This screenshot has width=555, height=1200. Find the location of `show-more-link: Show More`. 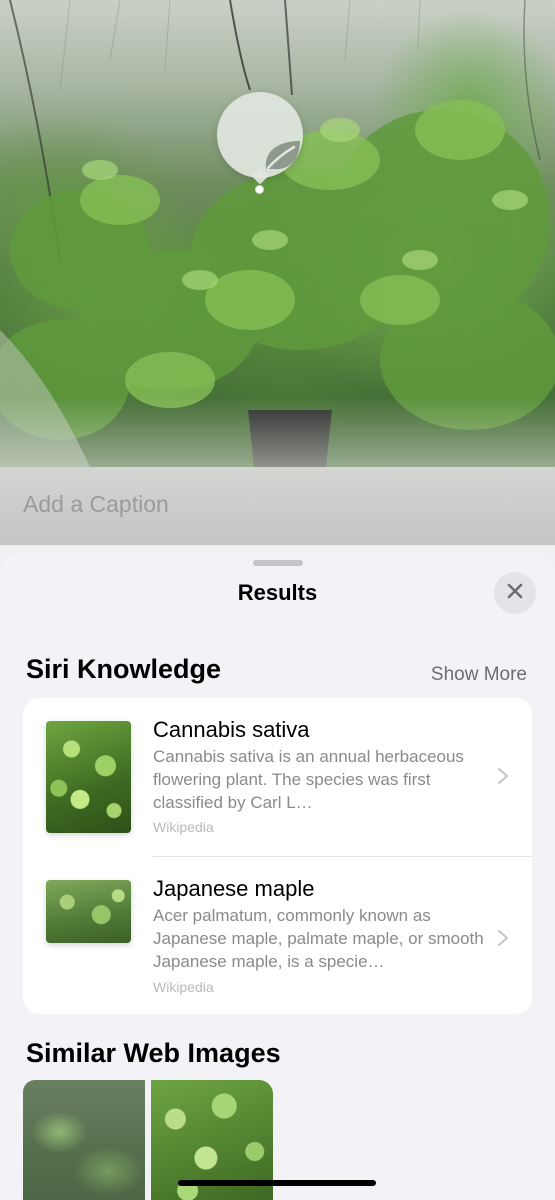

show-more-link: Show More is located at coordinates (479, 675).